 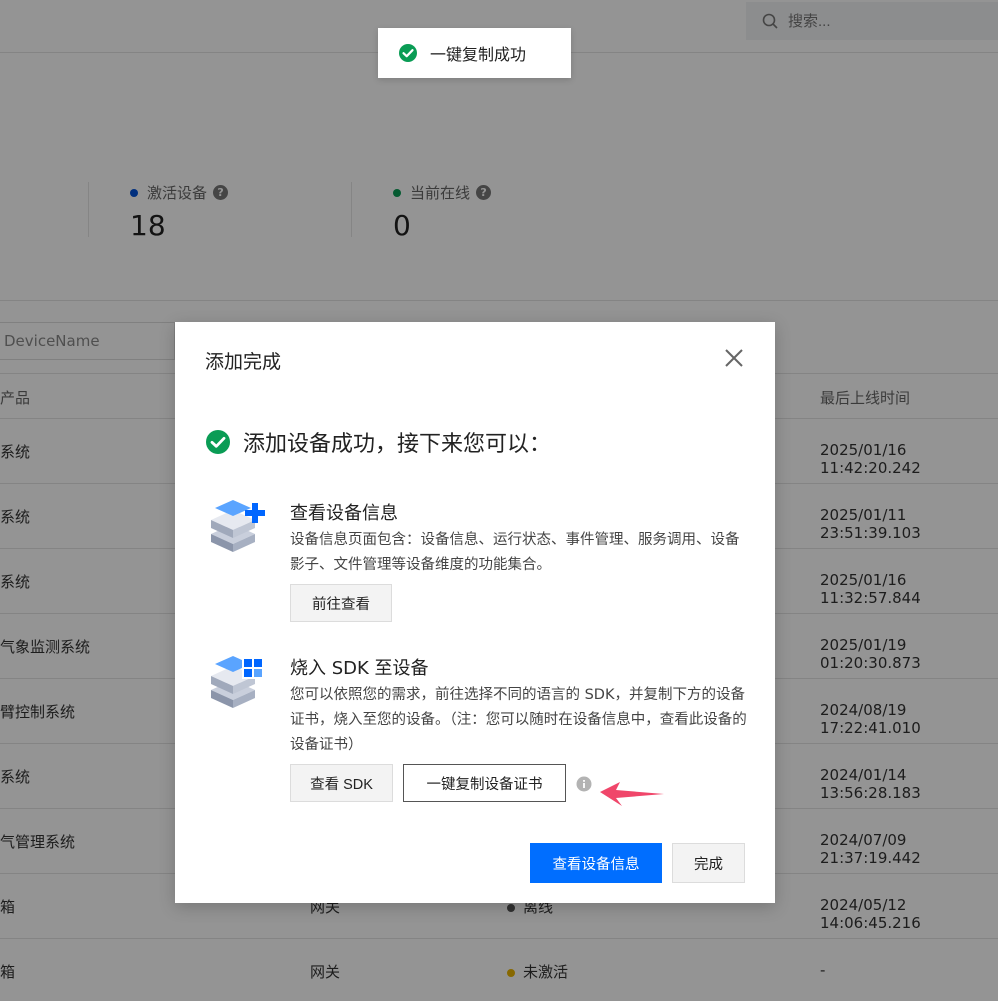 What do you see at coordinates (341, 603) in the screenshot?
I see `go-view-button: 前往查看` at bounding box center [341, 603].